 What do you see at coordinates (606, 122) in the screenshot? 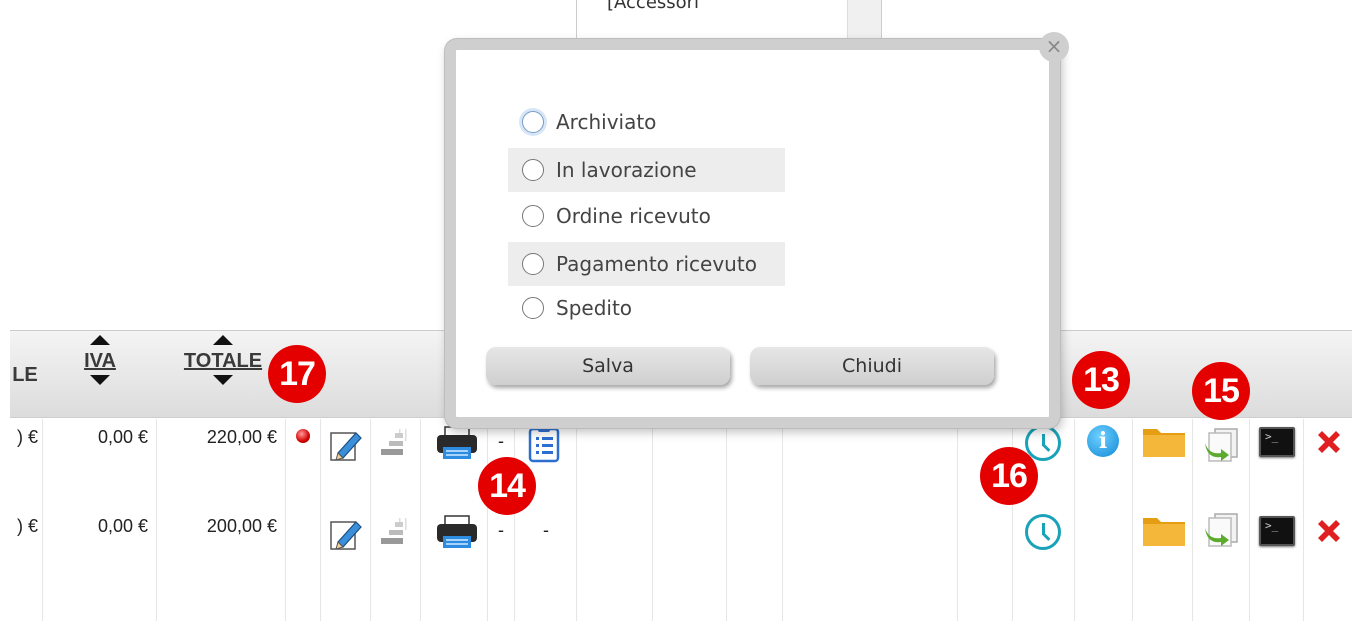
I see `option-label: Archiviato` at bounding box center [606, 122].